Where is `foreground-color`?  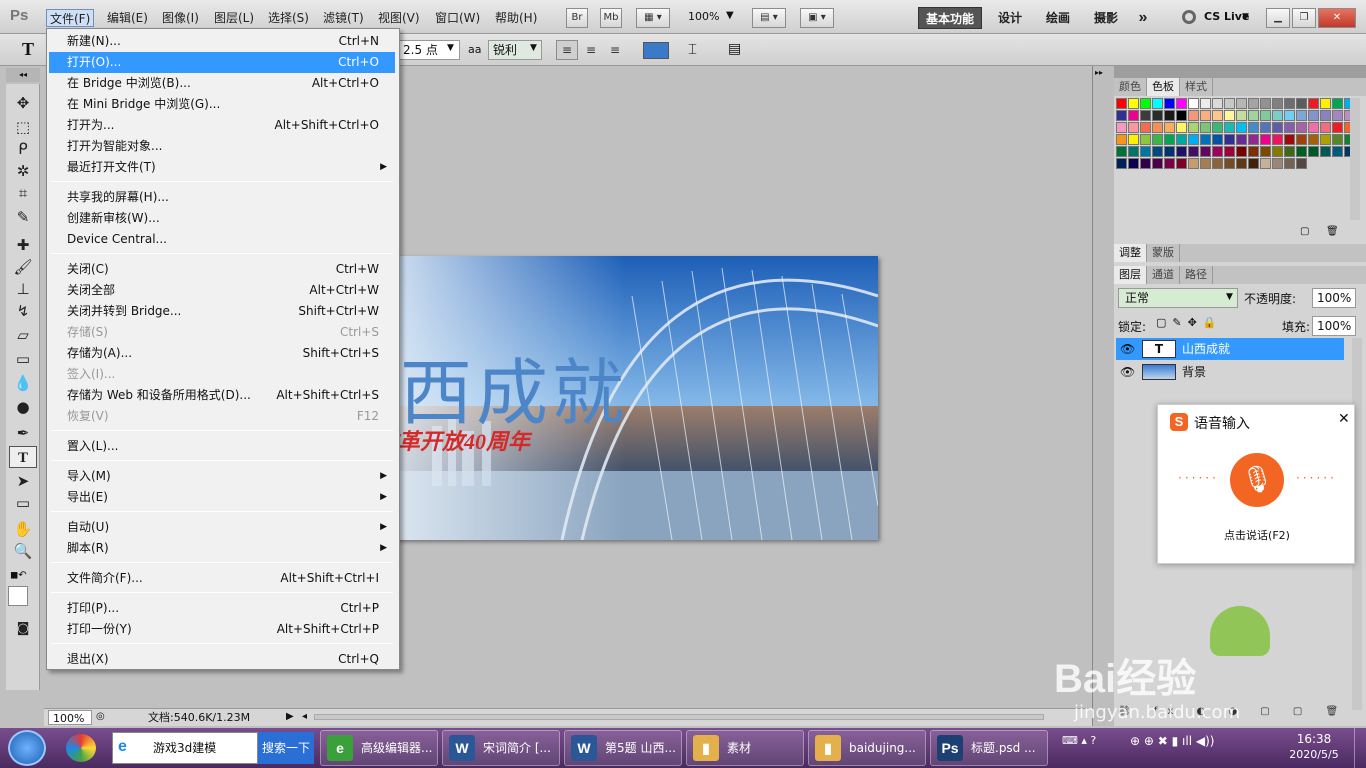 foreground-color is located at coordinates (18, 596).